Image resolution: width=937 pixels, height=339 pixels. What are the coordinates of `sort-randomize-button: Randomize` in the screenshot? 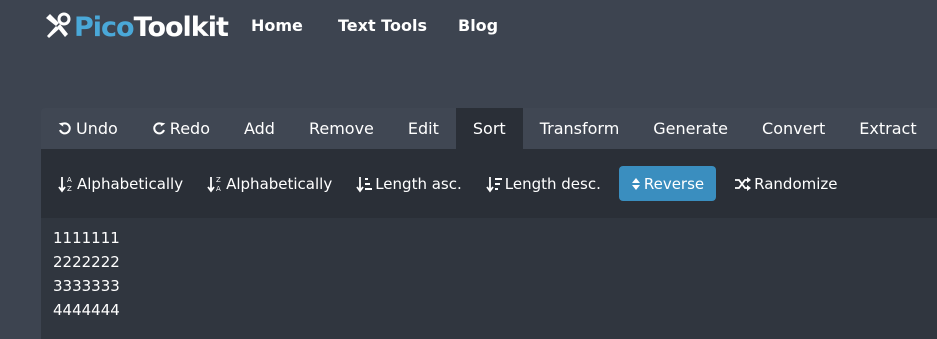 It's located at (785, 183).